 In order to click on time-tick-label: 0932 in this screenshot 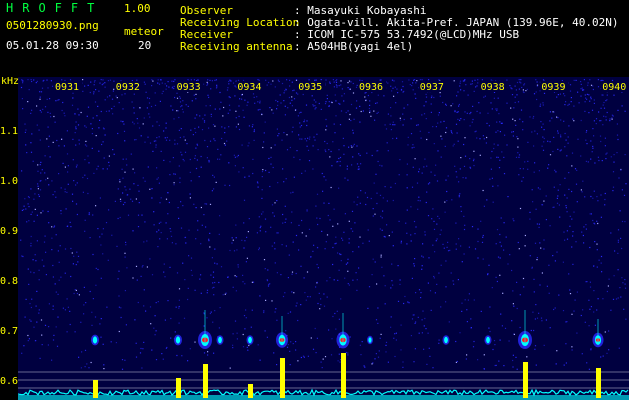, I will do `click(128, 87)`.